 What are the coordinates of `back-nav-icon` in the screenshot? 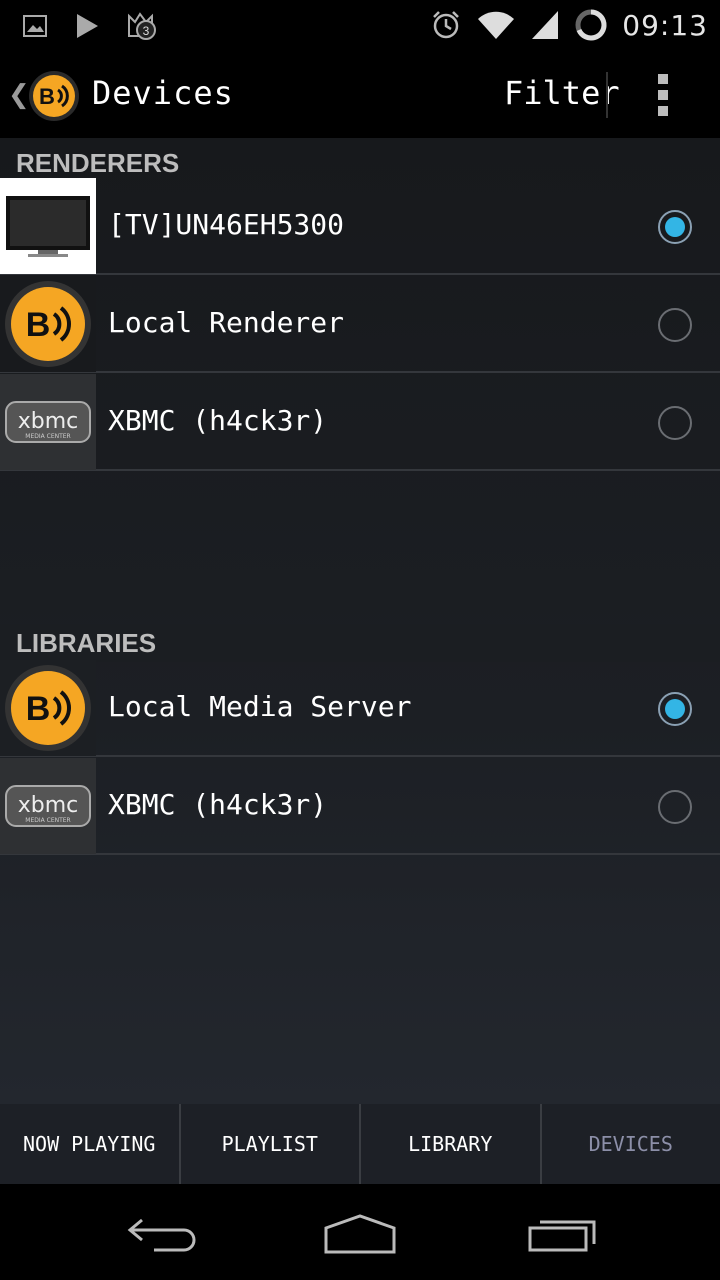 It's located at (160, 1234).